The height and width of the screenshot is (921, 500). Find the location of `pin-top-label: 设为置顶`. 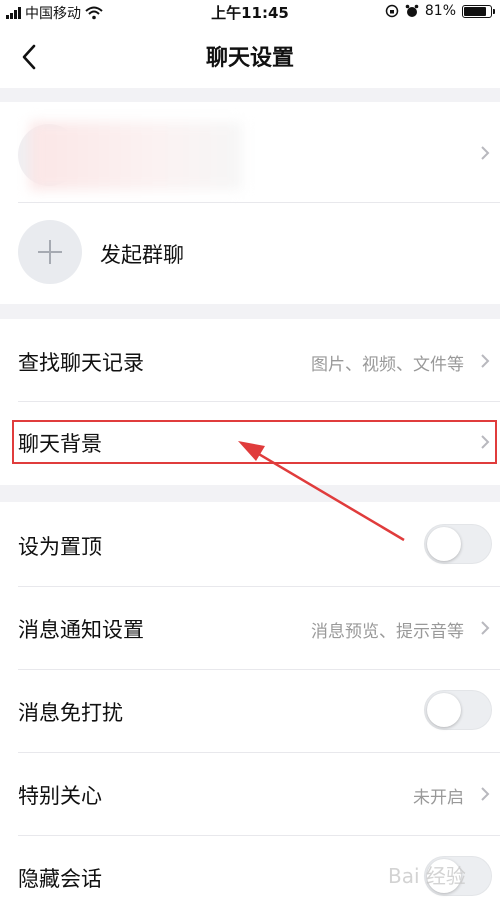

pin-top-label: 设为置顶 is located at coordinates (60, 547).